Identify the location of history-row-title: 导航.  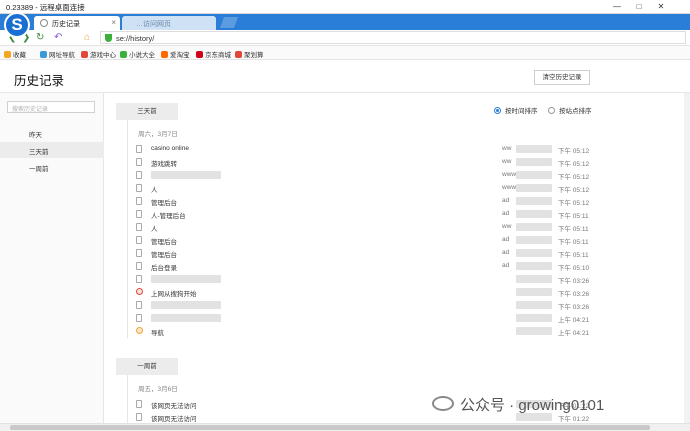
(157, 333).